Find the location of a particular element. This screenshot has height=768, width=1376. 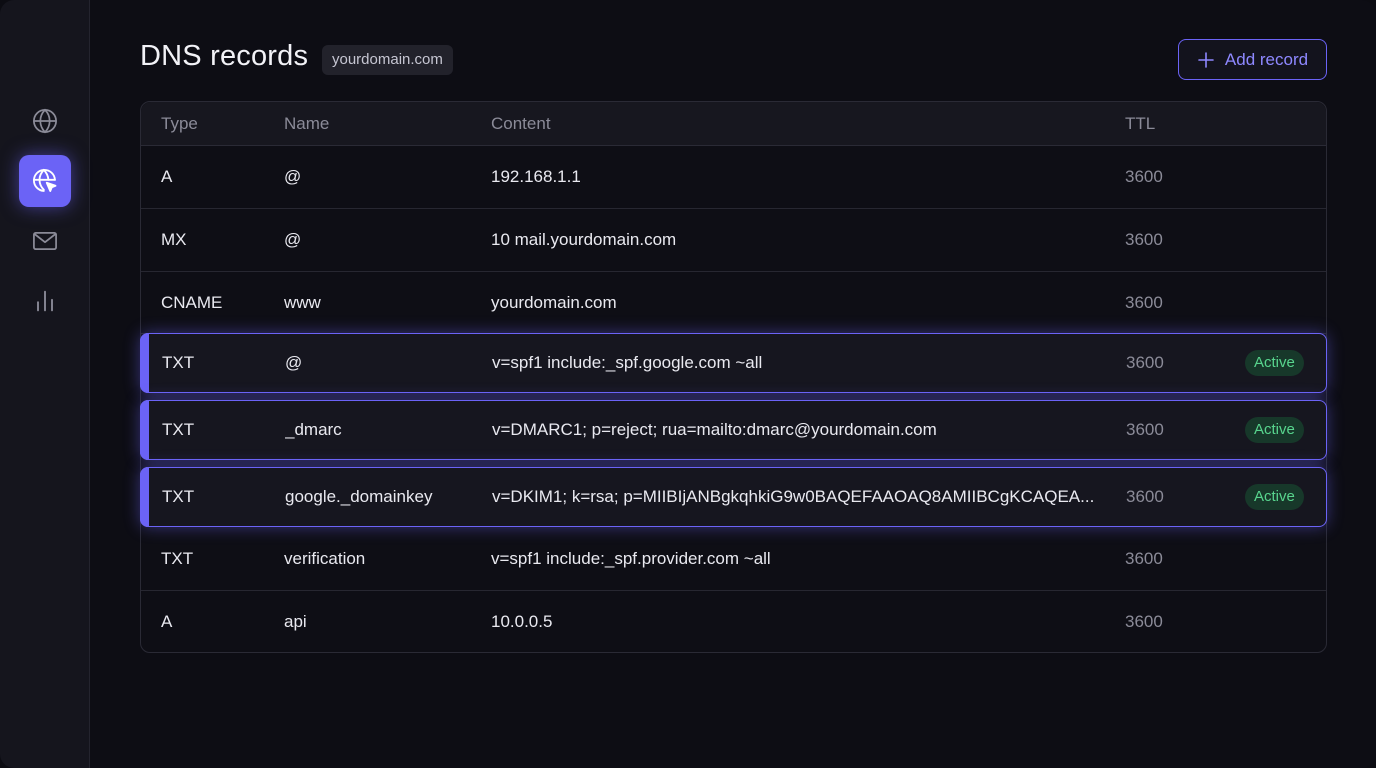

sidebar is located at coordinates (45, 384).